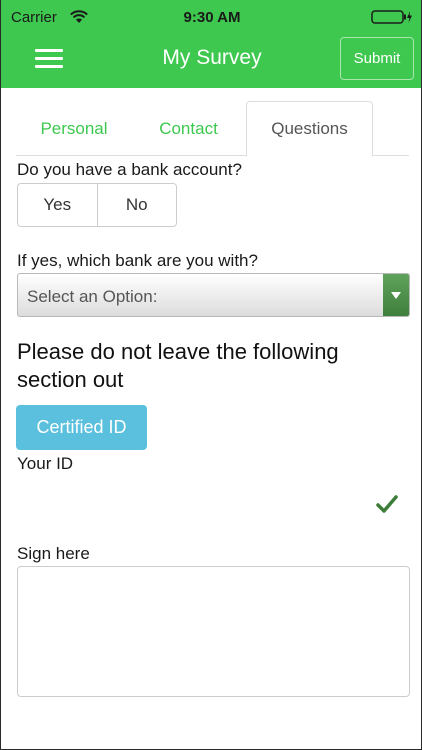  Describe the element at coordinates (53, 553) in the screenshot. I see `signature-label: Sign here` at that location.